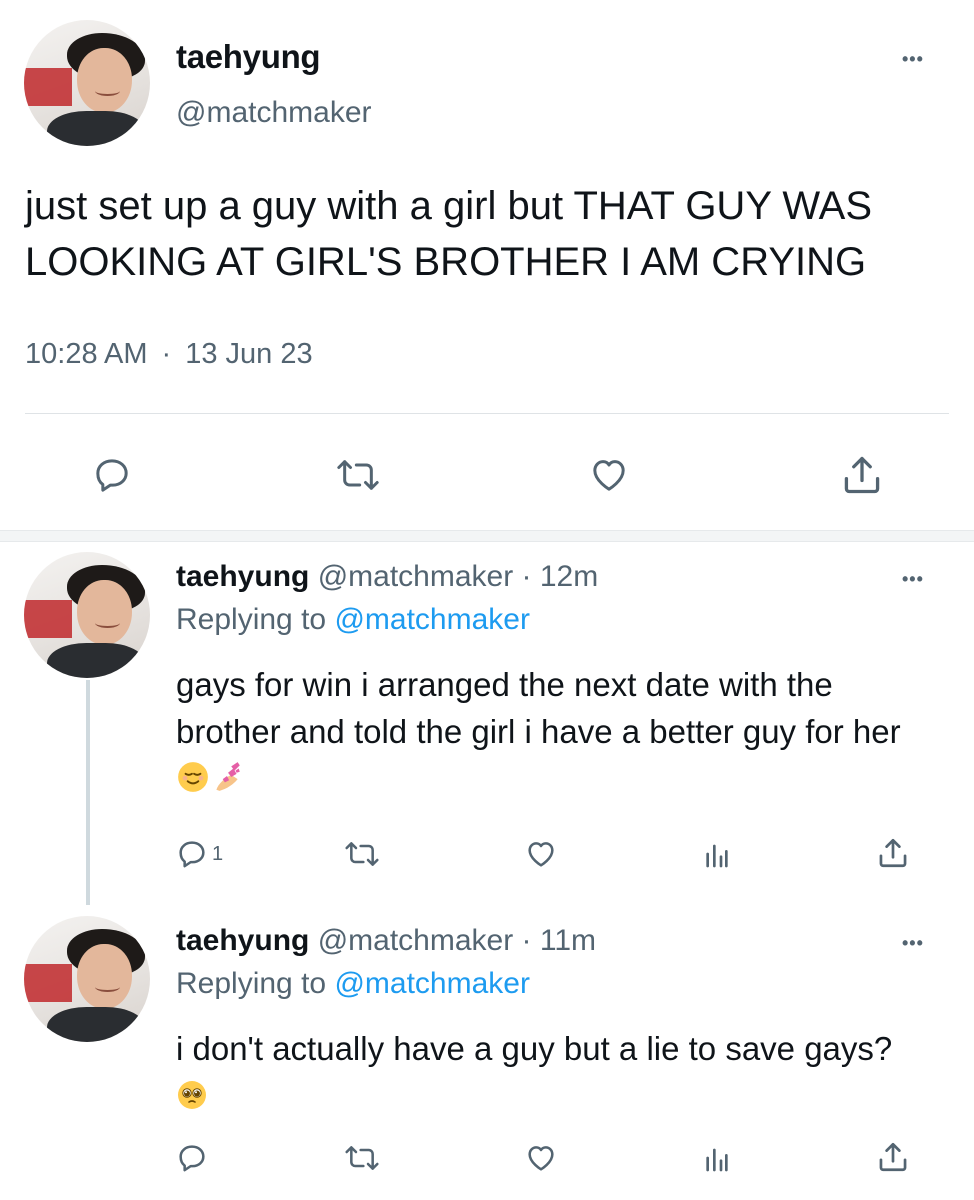  Describe the element at coordinates (249, 354) in the screenshot. I see `tweet-date: 13 Jun 23` at that location.